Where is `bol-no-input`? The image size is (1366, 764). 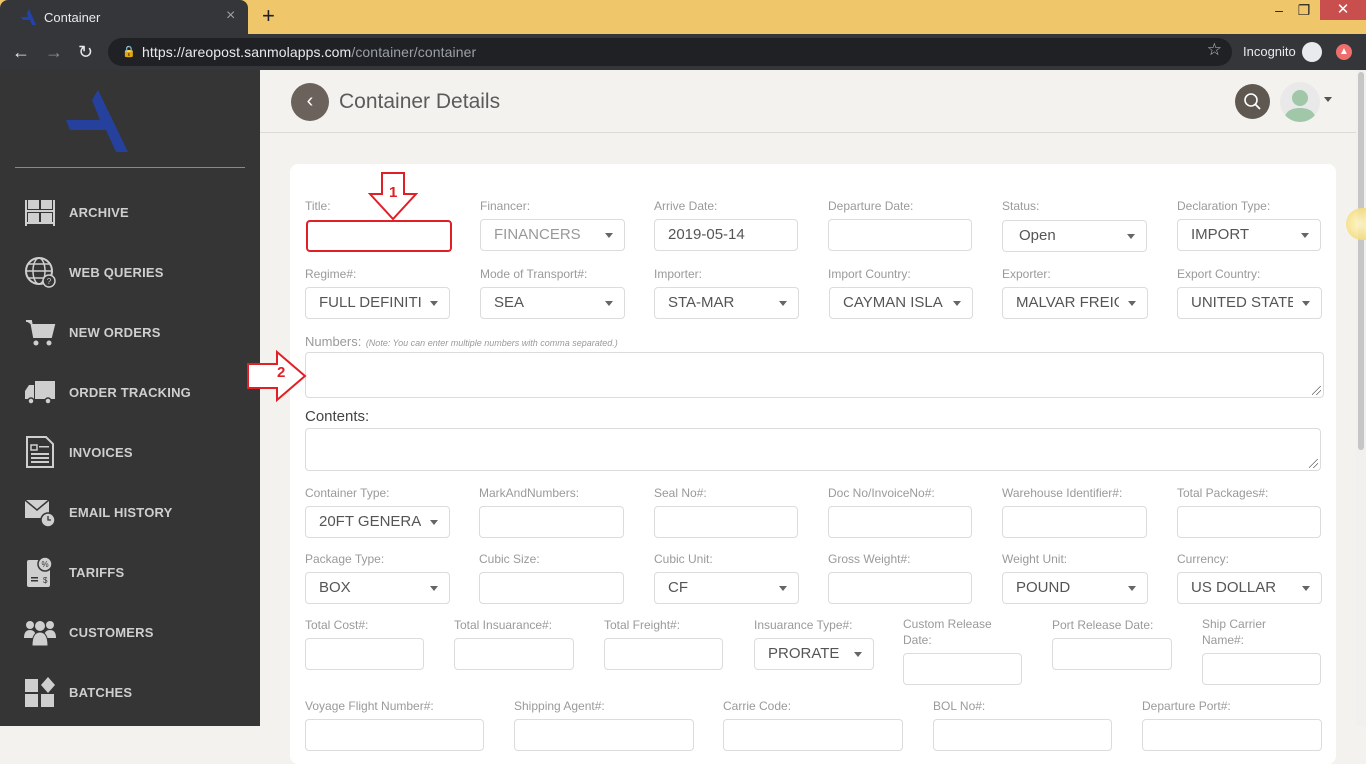 bol-no-input is located at coordinates (1022, 735).